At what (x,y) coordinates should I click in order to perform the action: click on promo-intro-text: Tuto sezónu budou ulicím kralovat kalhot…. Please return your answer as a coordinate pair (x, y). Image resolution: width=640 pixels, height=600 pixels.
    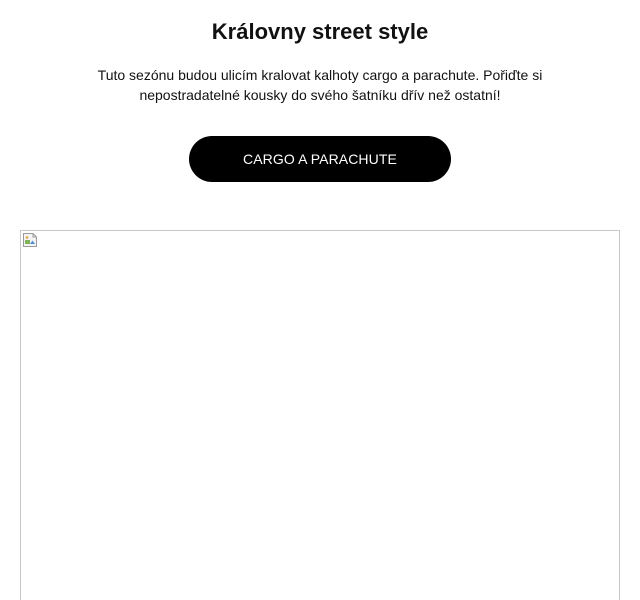
    Looking at the image, I should click on (320, 85).